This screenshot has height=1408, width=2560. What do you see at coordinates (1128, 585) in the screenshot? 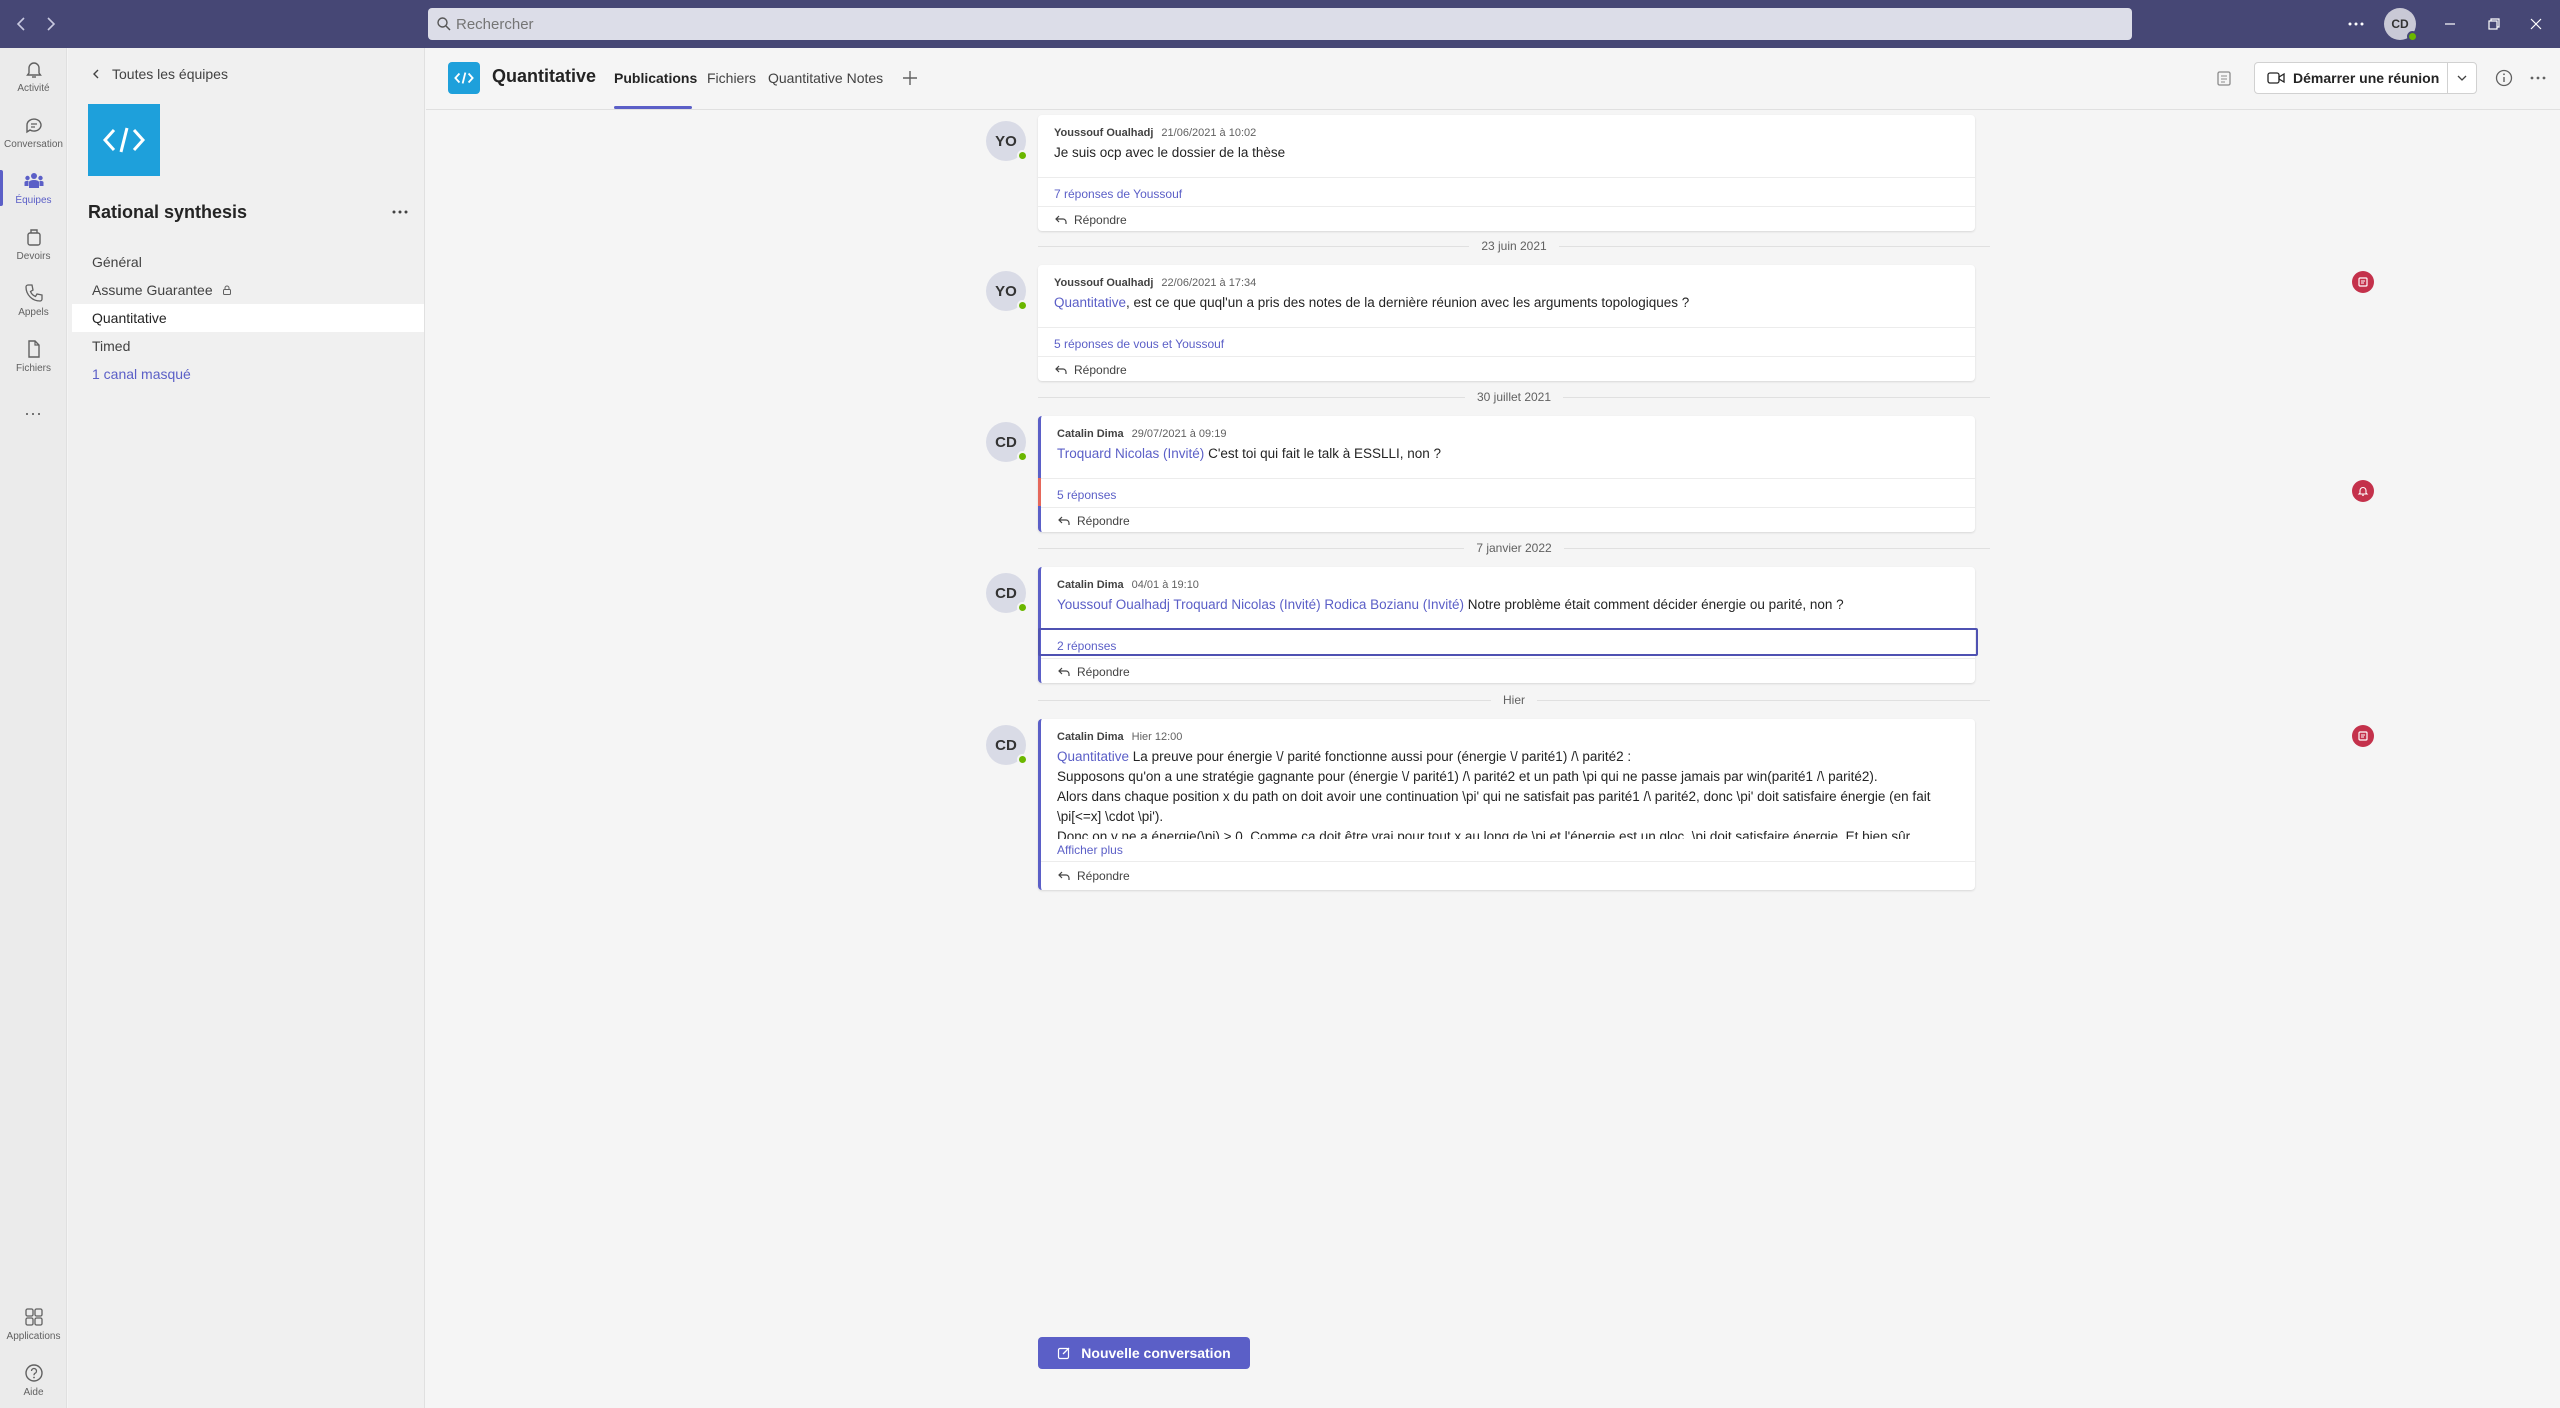
I see `message-header: Catalin Dima 04/01 à 19:10` at bounding box center [1128, 585].